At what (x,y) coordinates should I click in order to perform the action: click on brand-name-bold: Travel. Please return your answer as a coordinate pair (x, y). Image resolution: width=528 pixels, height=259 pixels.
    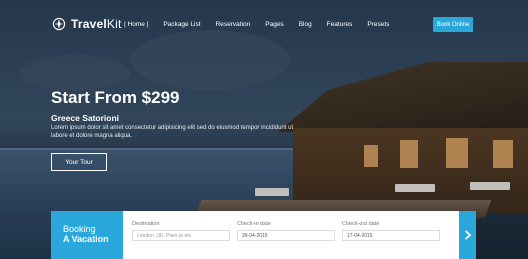
    Looking at the image, I should click on (89, 24).